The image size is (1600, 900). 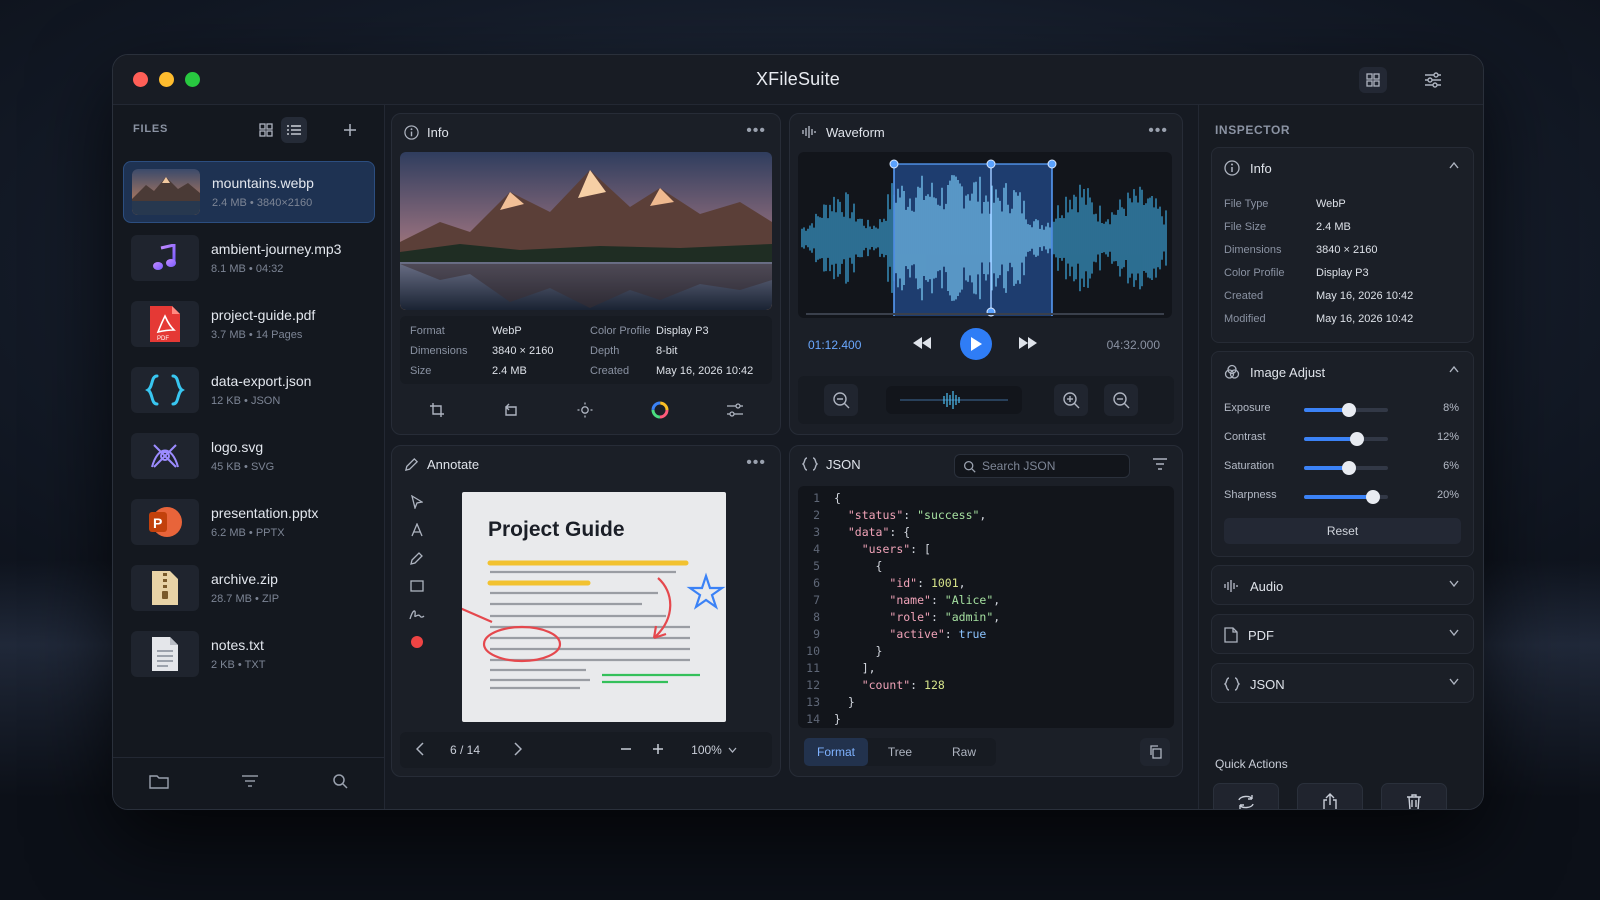 I want to click on list-view-button, so click(x=294, y=130).